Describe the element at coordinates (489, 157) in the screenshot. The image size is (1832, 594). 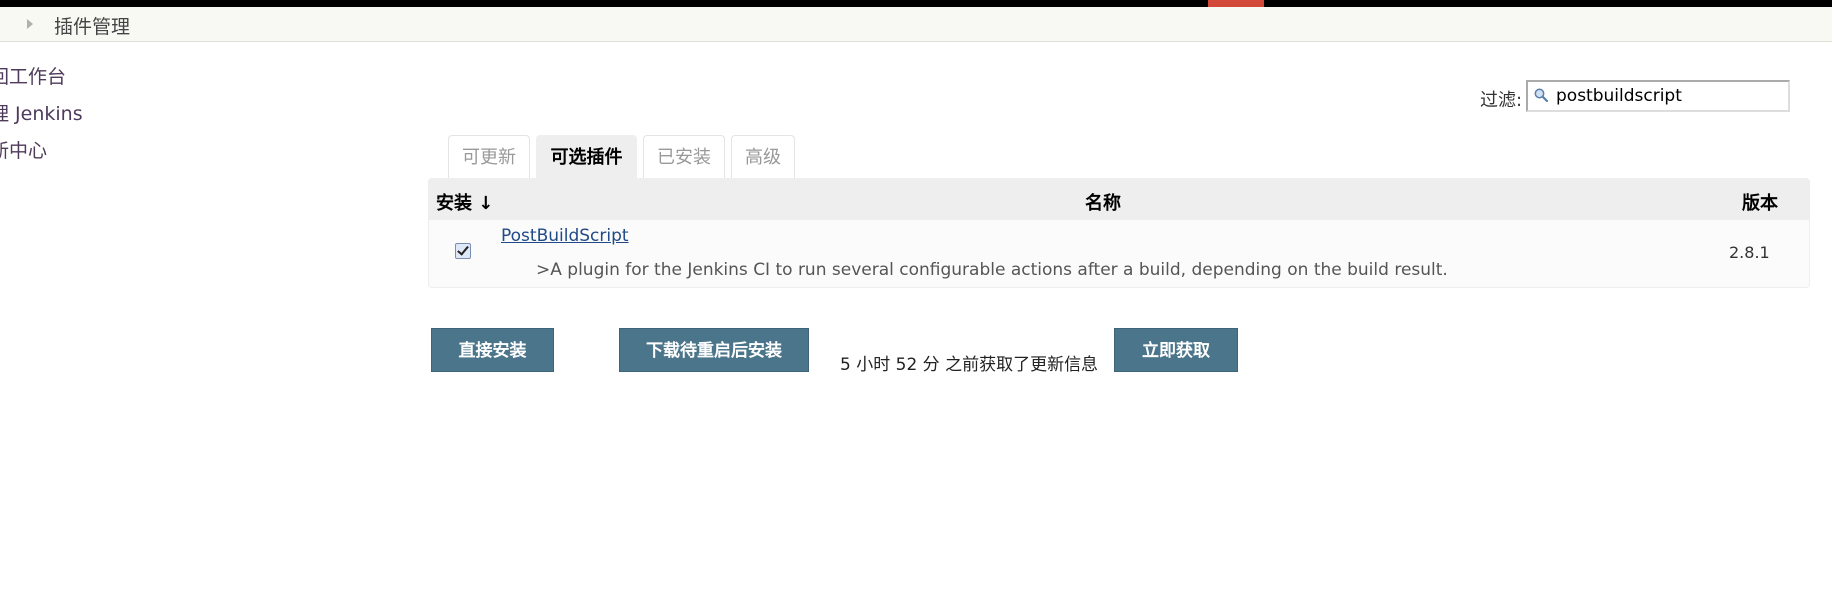
I see `tab-updates: 可更新` at that location.